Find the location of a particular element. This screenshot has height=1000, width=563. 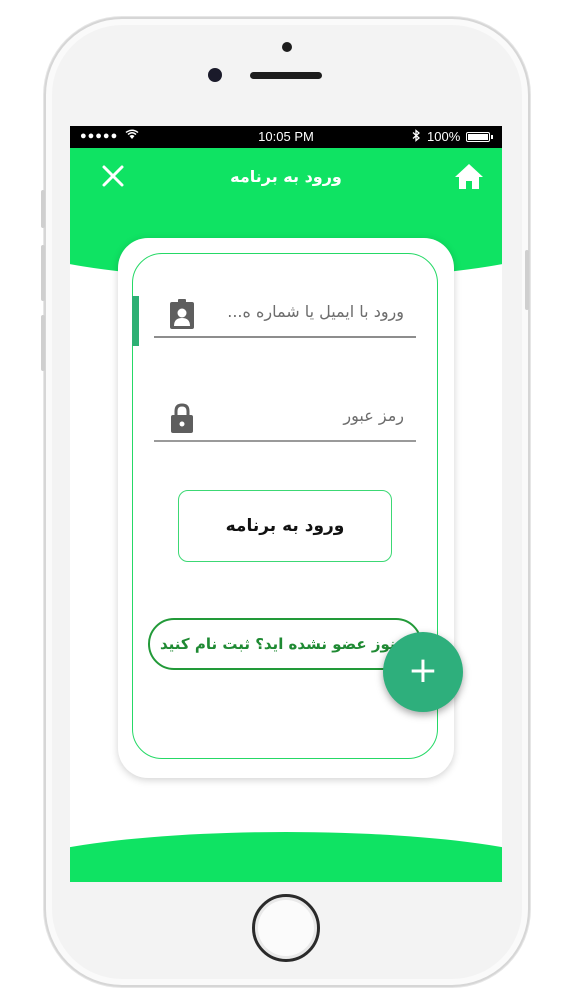

volume-up-button is located at coordinates (43, 209).